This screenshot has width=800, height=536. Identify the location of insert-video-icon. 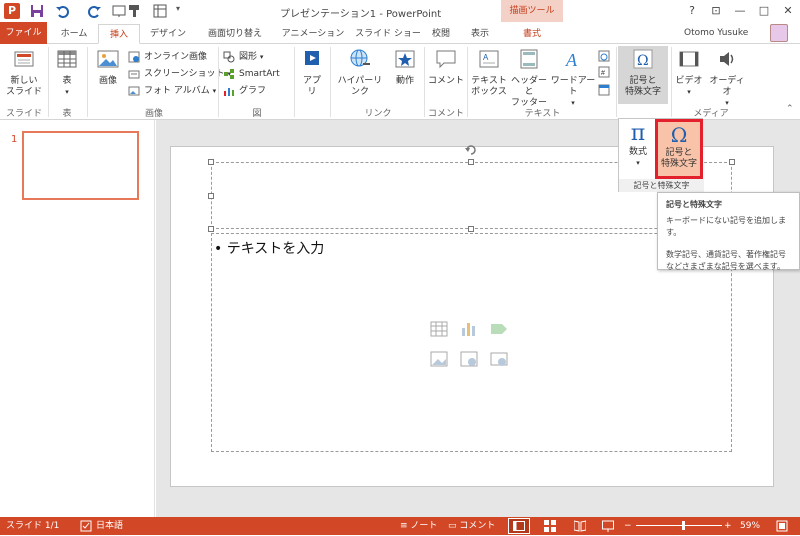
(499, 359).